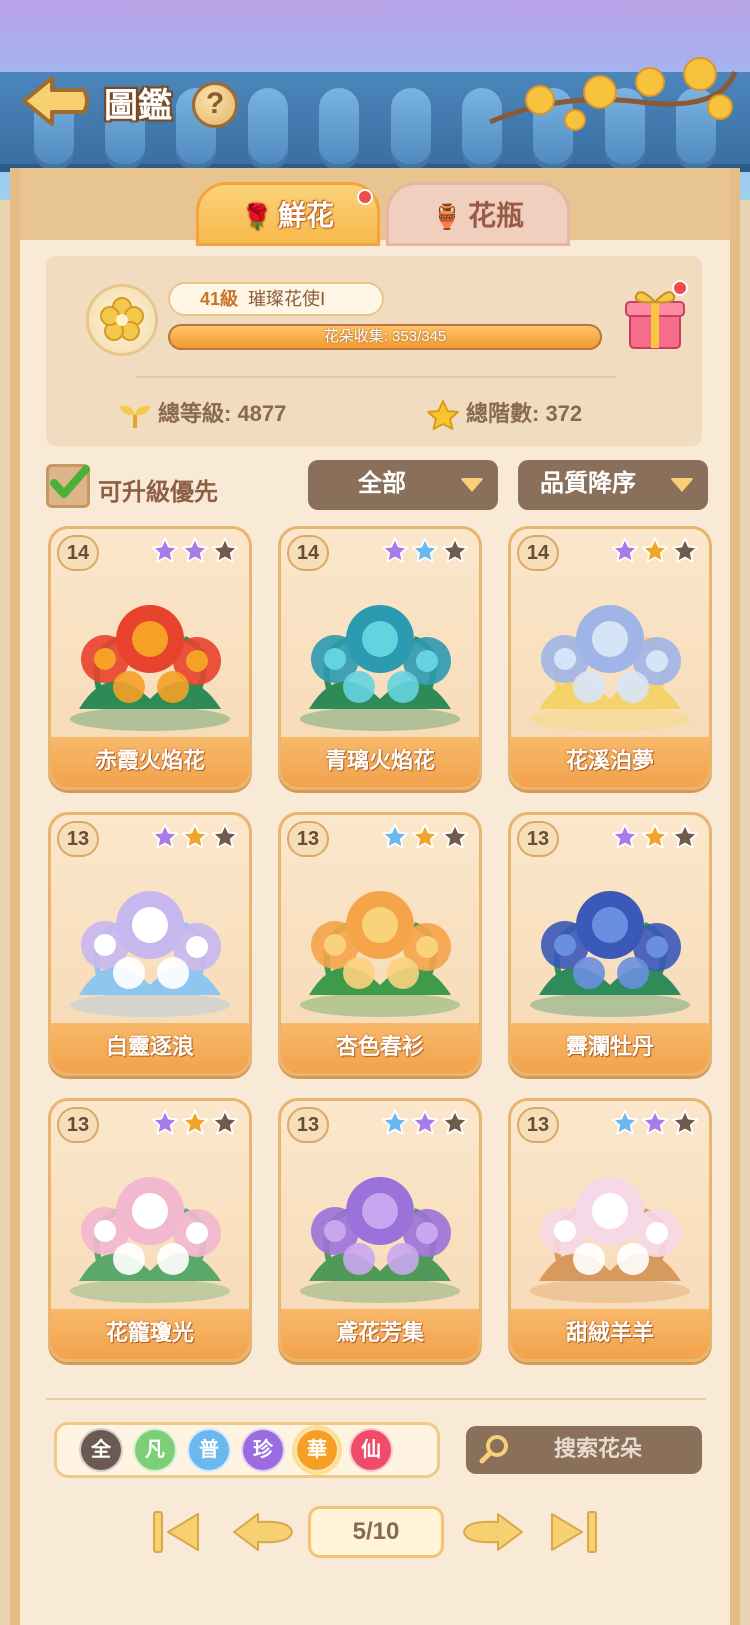 Image resolution: width=750 pixels, height=1625 pixels. What do you see at coordinates (656, 316) in the screenshot?
I see `gift-box-button` at bounding box center [656, 316].